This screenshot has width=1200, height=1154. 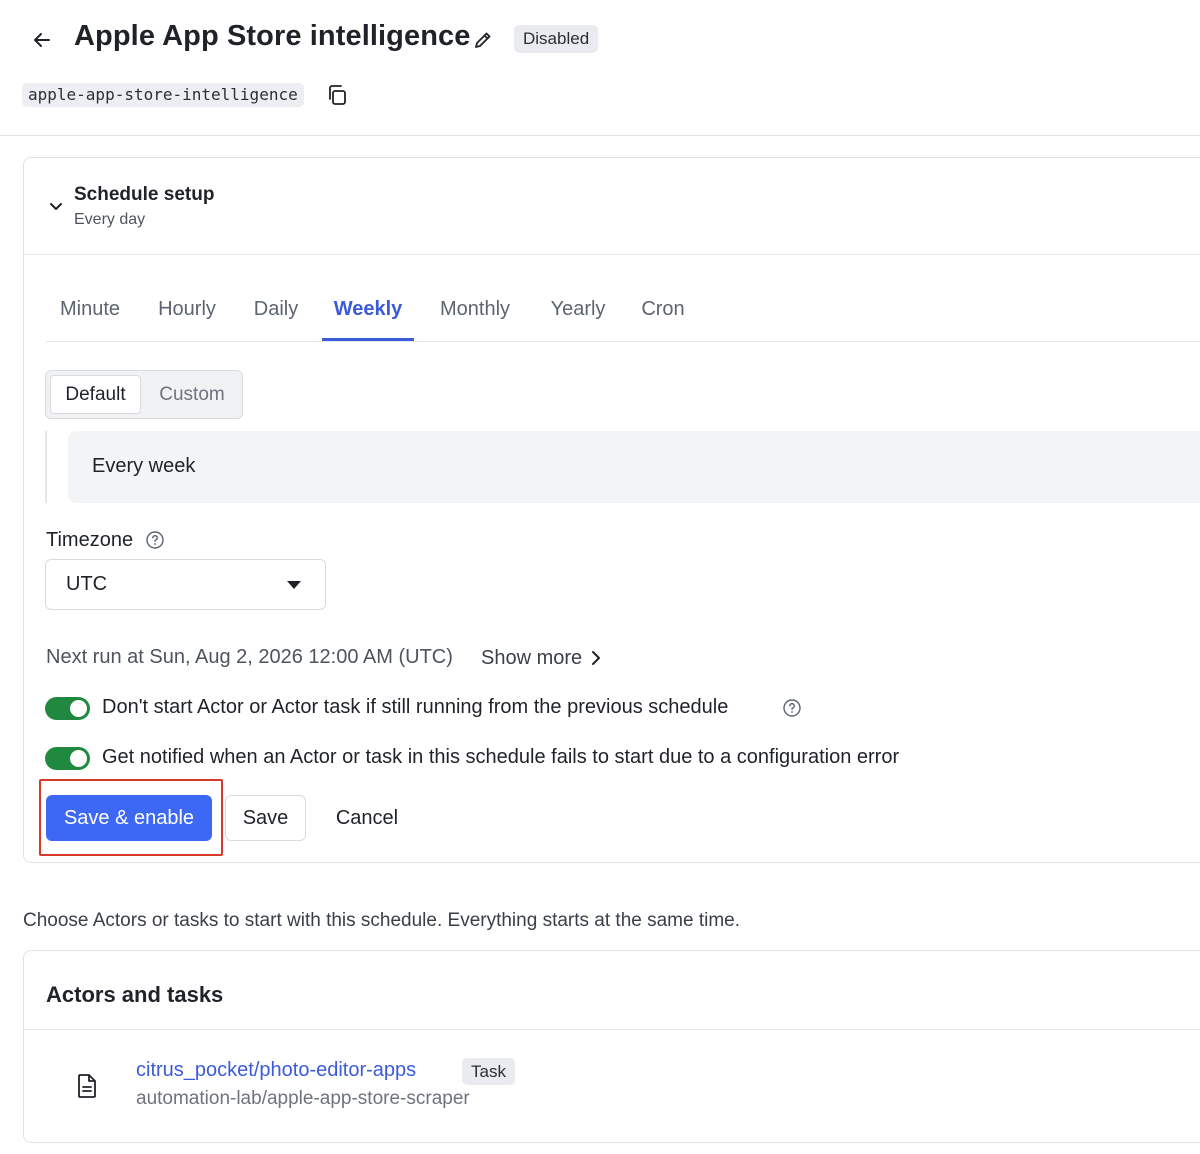 I want to click on timezone-help-icon, so click(x=155, y=540).